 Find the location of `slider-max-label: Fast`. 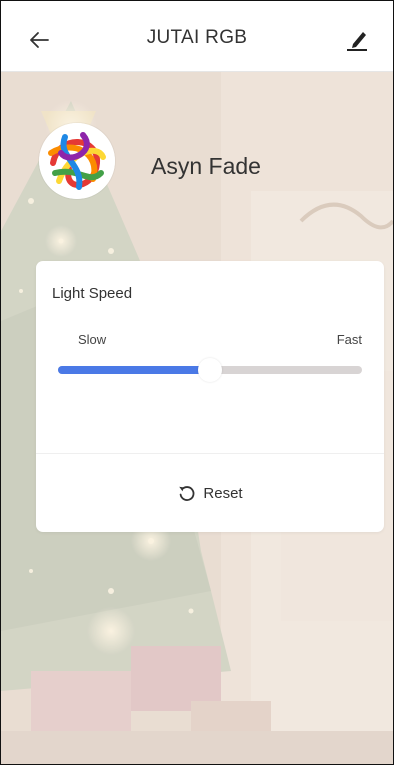

slider-max-label: Fast is located at coordinates (349, 339).